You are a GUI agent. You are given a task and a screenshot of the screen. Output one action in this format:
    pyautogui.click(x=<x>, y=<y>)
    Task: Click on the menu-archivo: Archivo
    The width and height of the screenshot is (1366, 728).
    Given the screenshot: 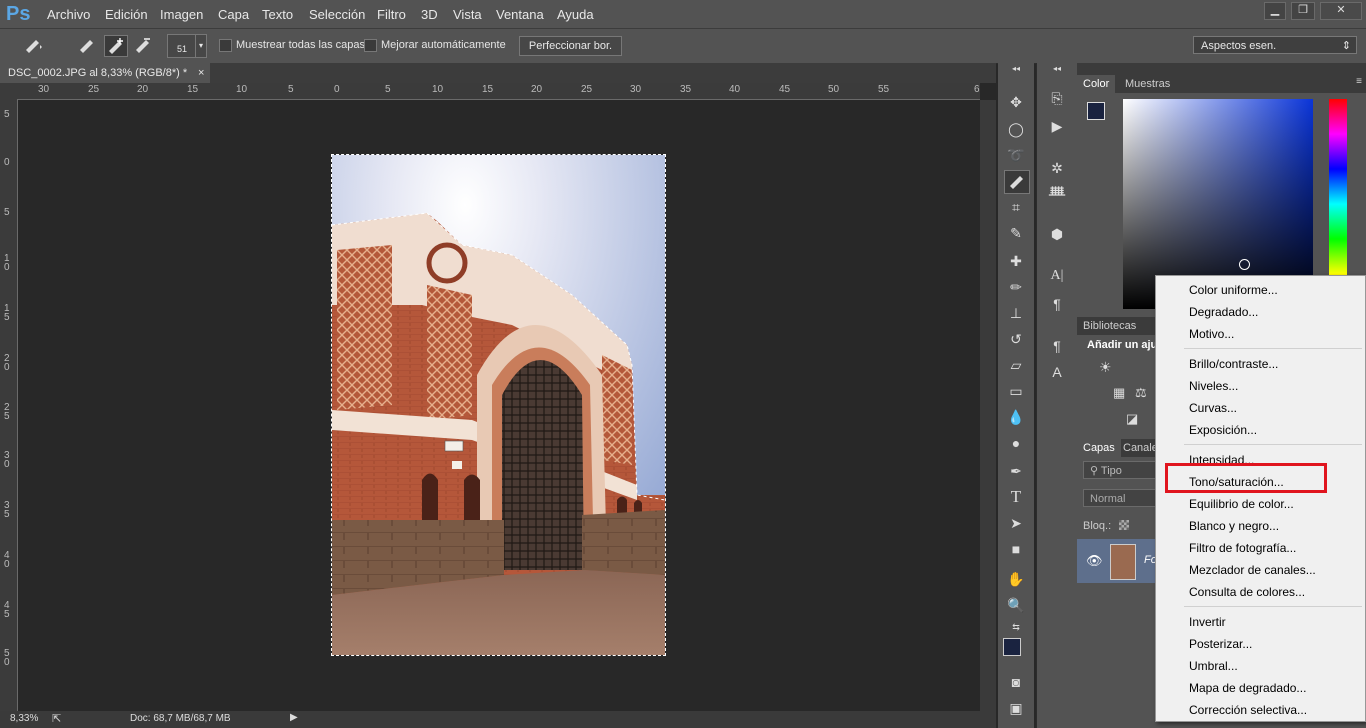 What is the action you would take?
    pyautogui.click(x=68, y=14)
    